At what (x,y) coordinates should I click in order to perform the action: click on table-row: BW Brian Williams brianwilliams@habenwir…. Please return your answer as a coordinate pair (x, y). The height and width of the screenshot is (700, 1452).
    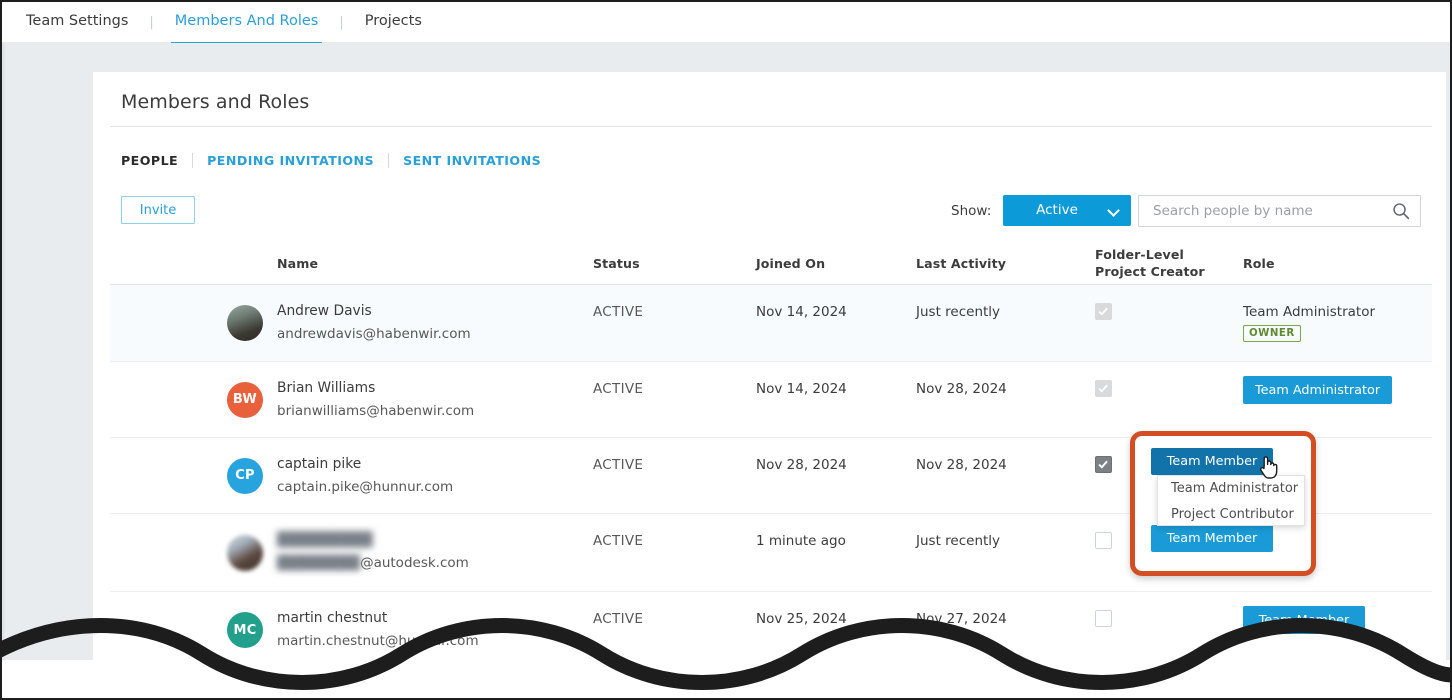
    Looking at the image, I should click on (771, 400).